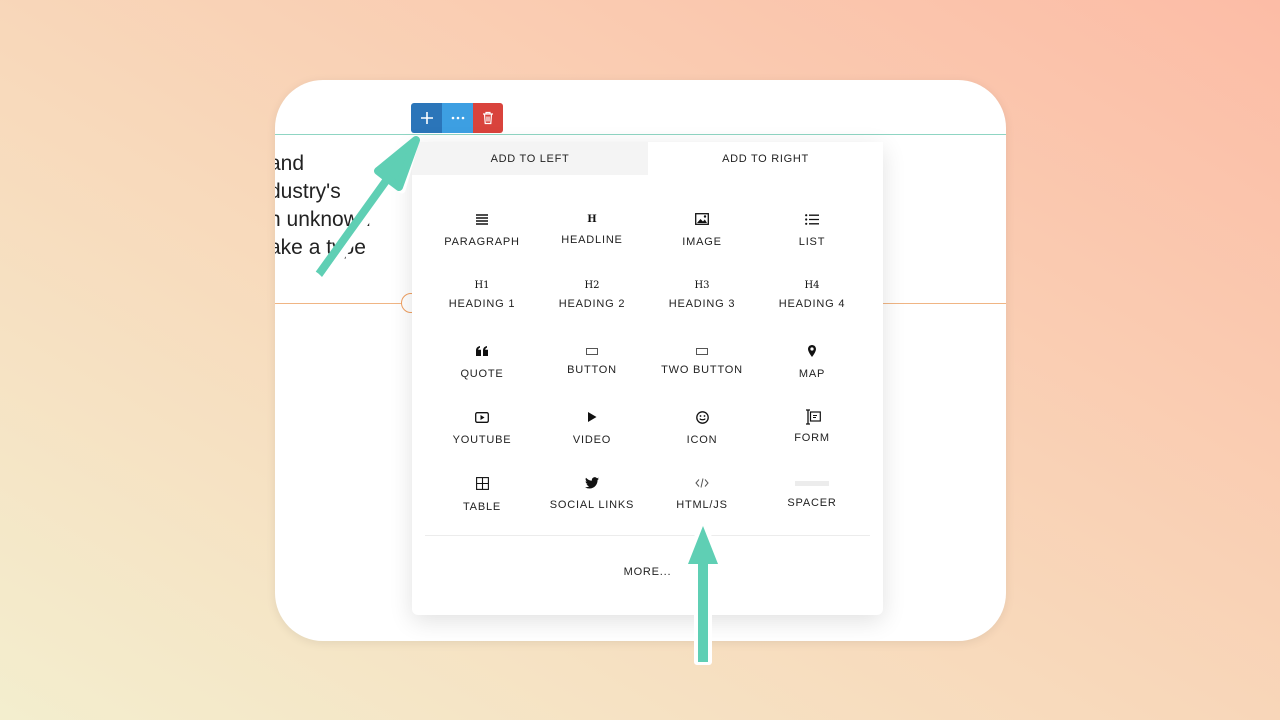 The height and width of the screenshot is (720, 1280). I want to click on element-label: TWO BUTTON, so click(702, 370).